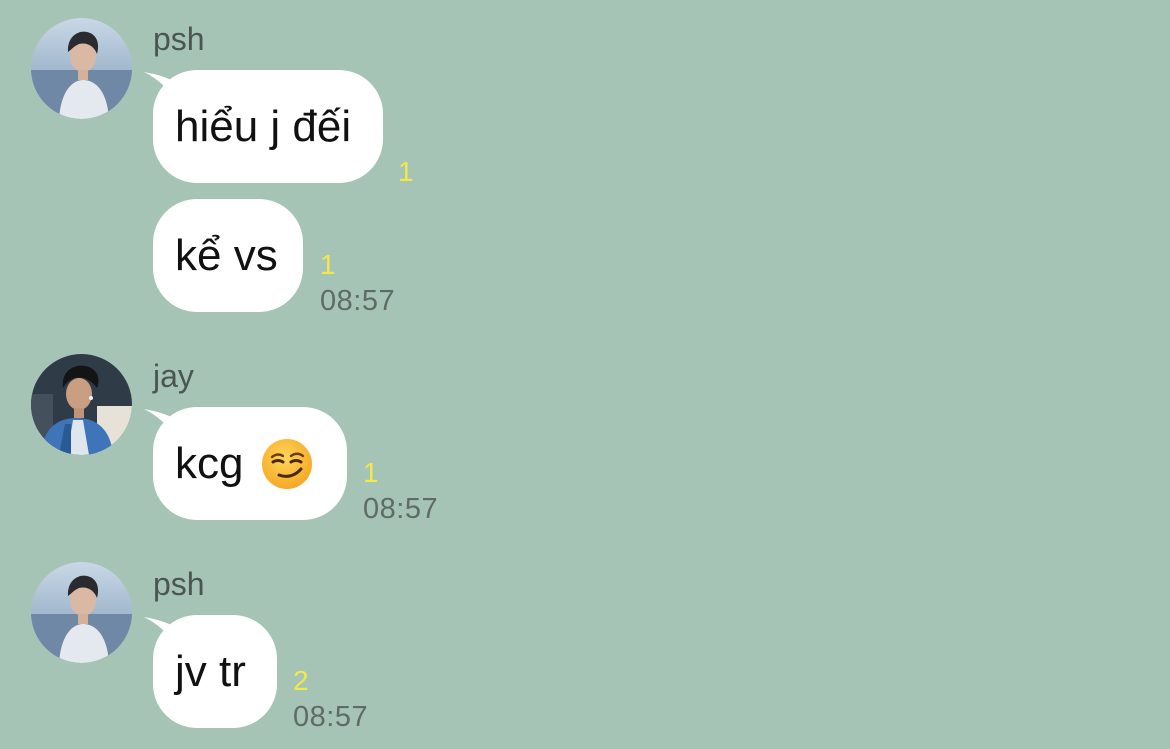 The height and width of the screenshot is (749, 1170). I want to click on message-text: kcg, so click(244, 464).